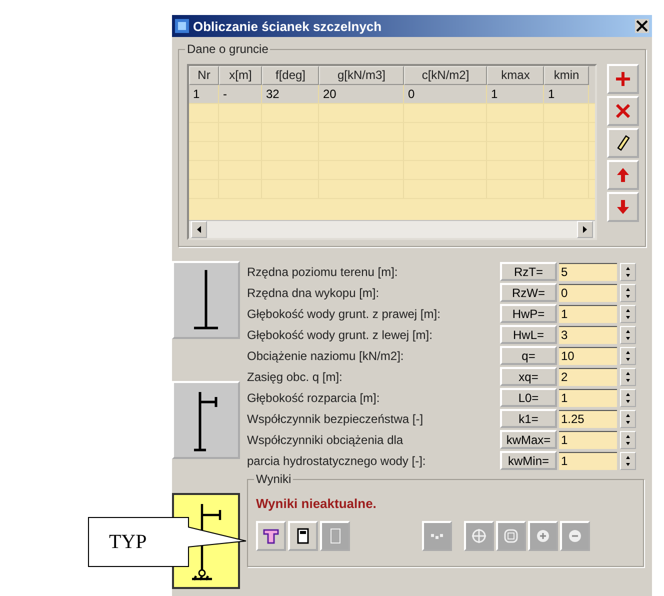  Describe the element at coordinates (515, 75) in the screenshot. I see `column-header: kmax` at that location.